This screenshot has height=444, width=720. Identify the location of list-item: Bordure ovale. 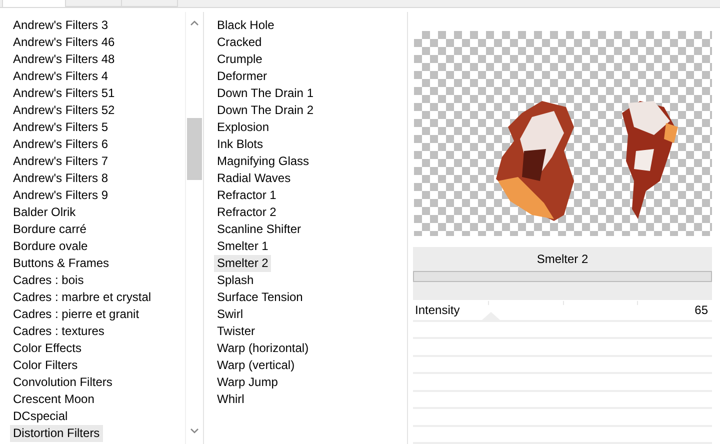
(50, 246).